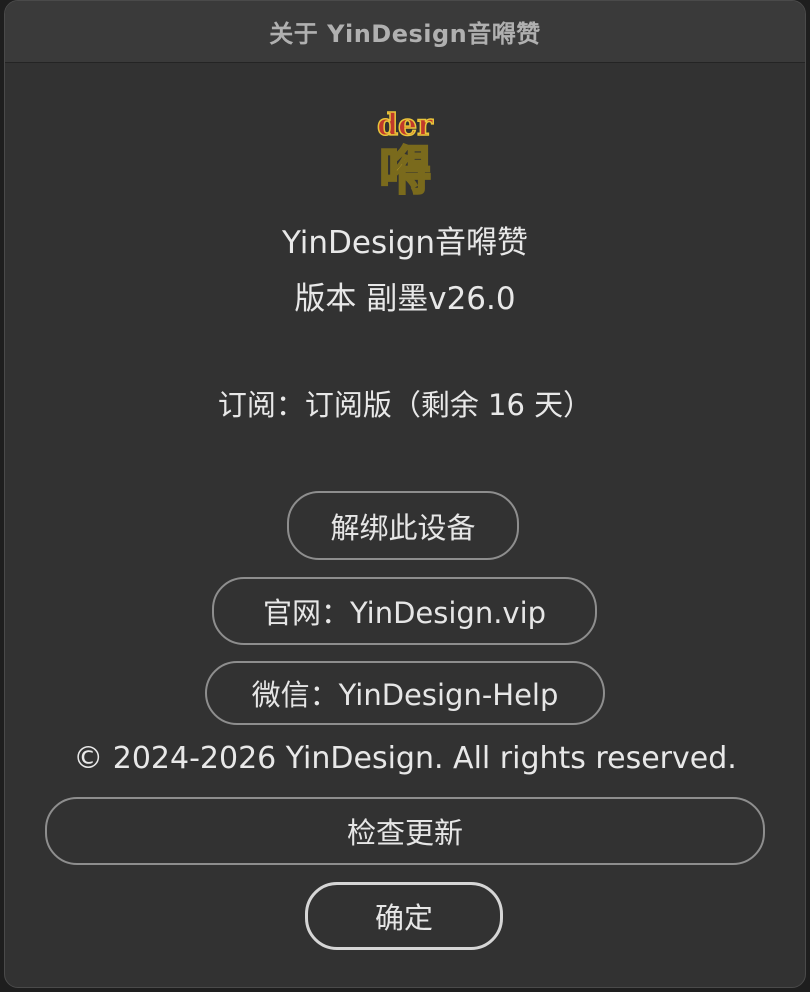 The height and width of the screenshot is (992, 810). What do you see at coordinates (405, 299) in the screenshot?
I see `version-label: 版本 副墨v26.0` at bounding box center [405, 299].